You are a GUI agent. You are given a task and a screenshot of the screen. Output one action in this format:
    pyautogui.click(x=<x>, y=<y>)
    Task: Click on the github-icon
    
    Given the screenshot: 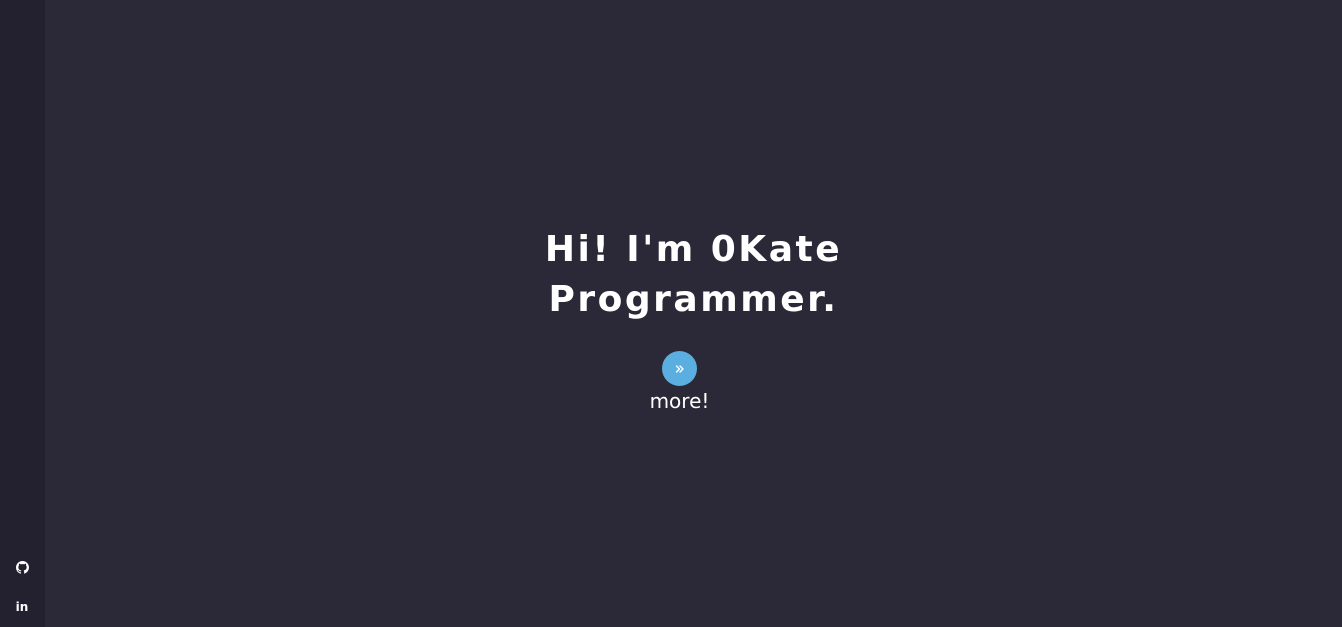 What is the action you would take?
    pyautogui.click(x=22, y=567)
    